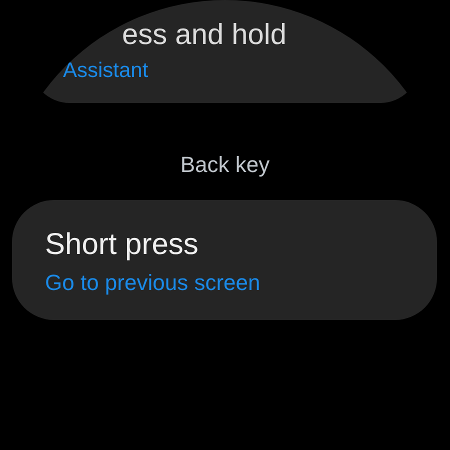 This screenshot has width=450, height=450. I want to click on setting-value: Go to previous screen, so click(152, 282).